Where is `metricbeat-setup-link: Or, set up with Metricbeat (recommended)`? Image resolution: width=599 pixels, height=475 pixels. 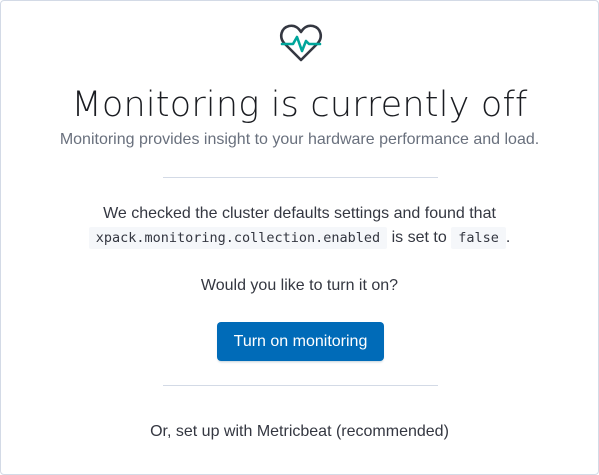
metricbeat-setup-link: Or, set up with Metricbeat (recommended) is located at coordinates (299, 432).